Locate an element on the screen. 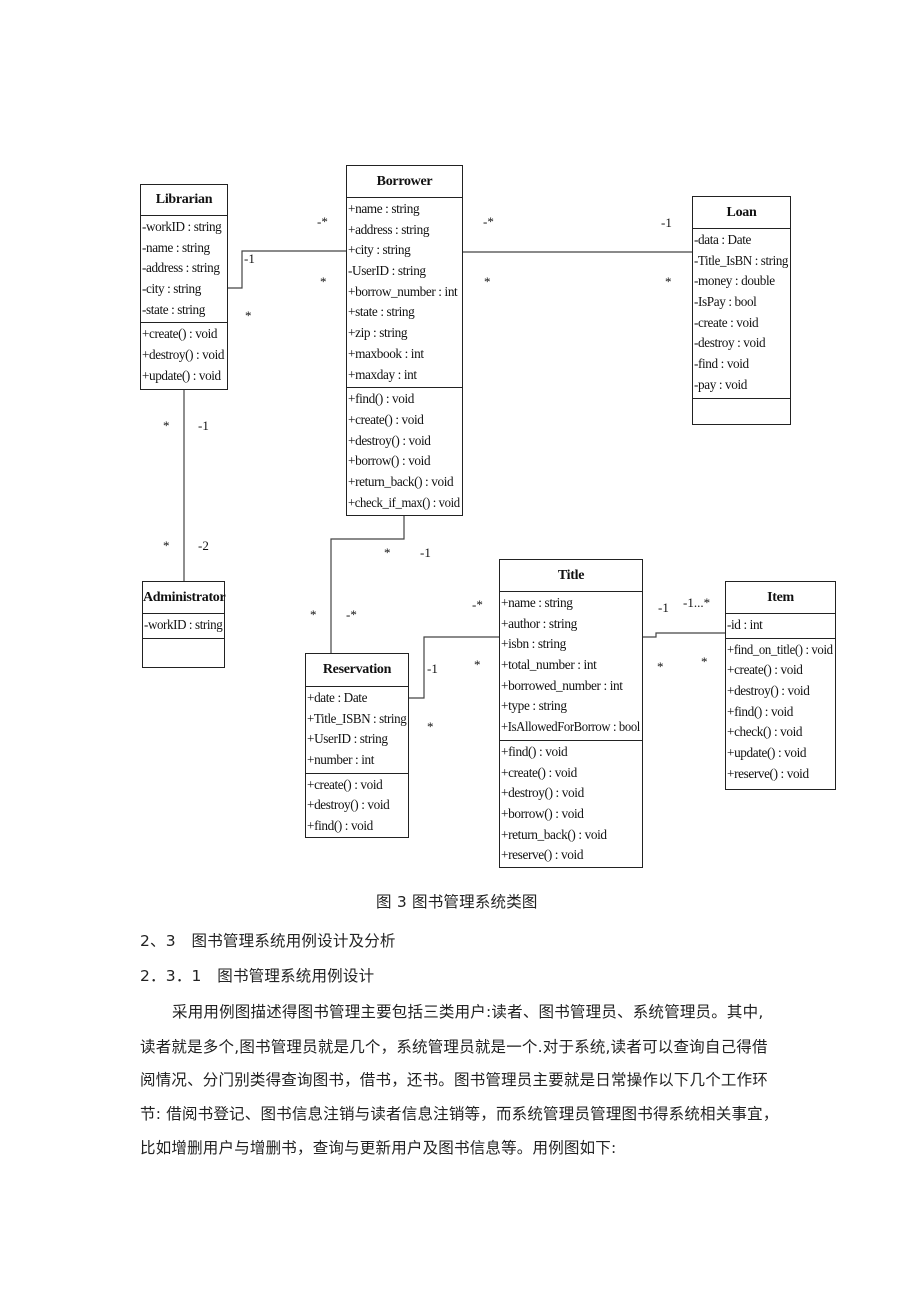 This screenshot has width=920, height=1302. class-attribute: +city : string is located at coordinates (379, 250).